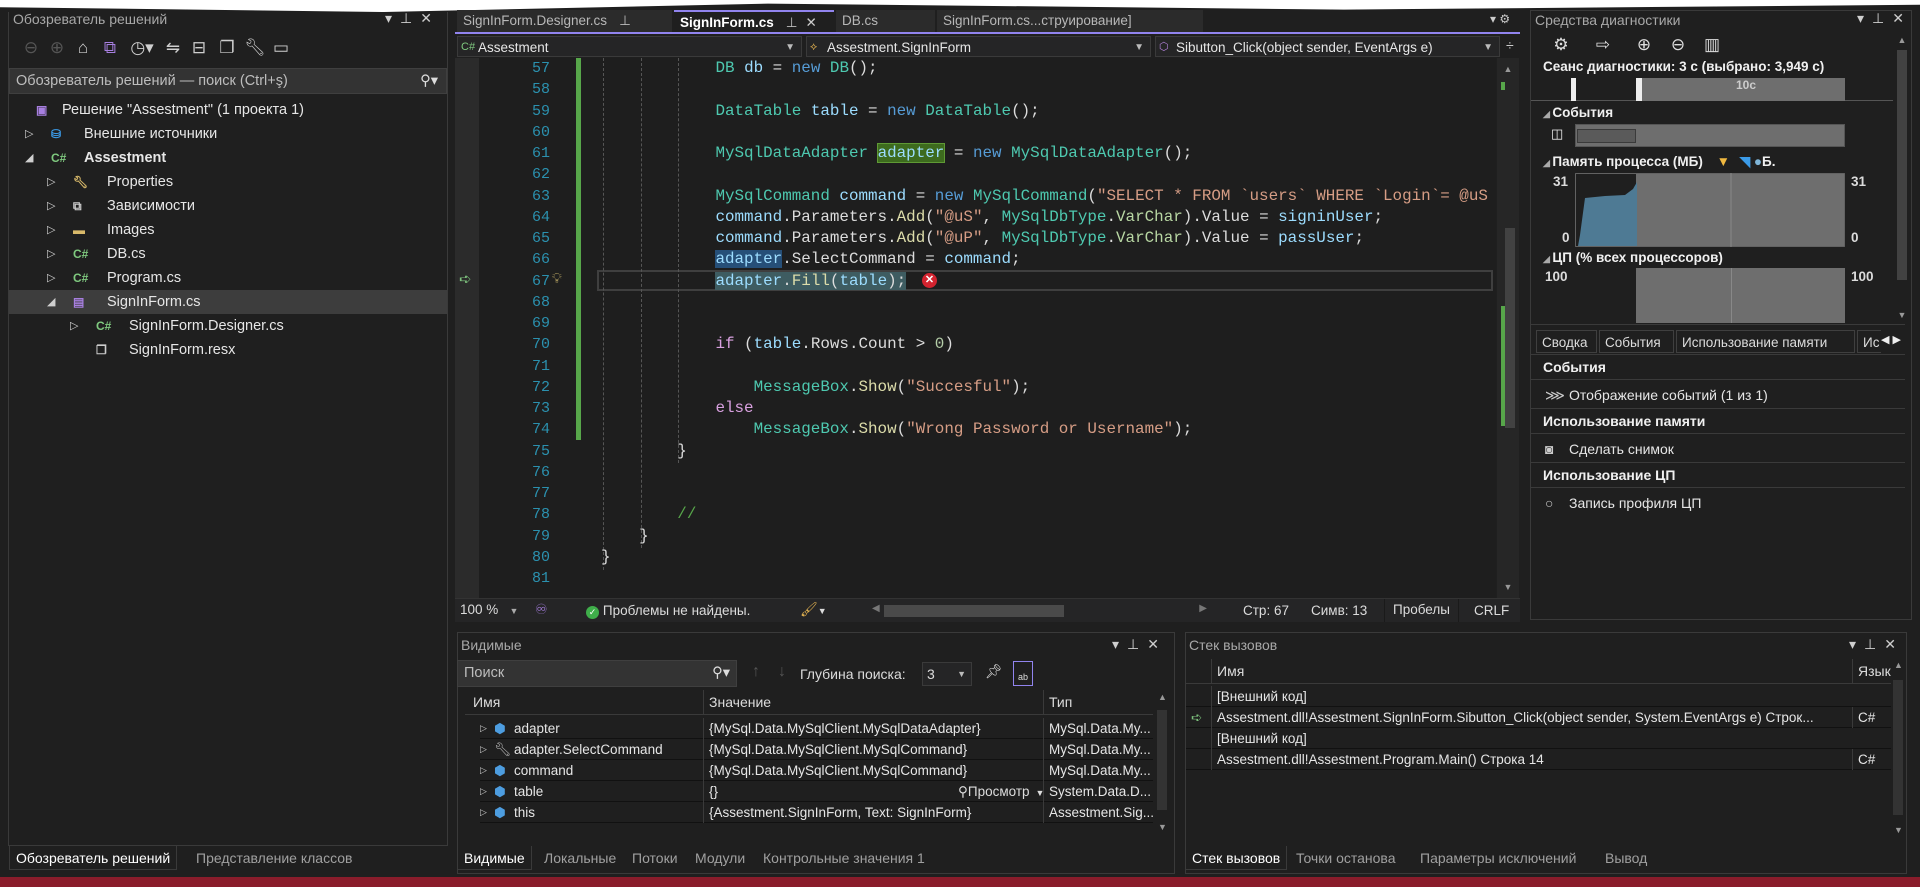  Describe the element at coordinates (668, 610) in the screenshot. I see `problems-status: ✓ Проблемы не найдены.` at that location.